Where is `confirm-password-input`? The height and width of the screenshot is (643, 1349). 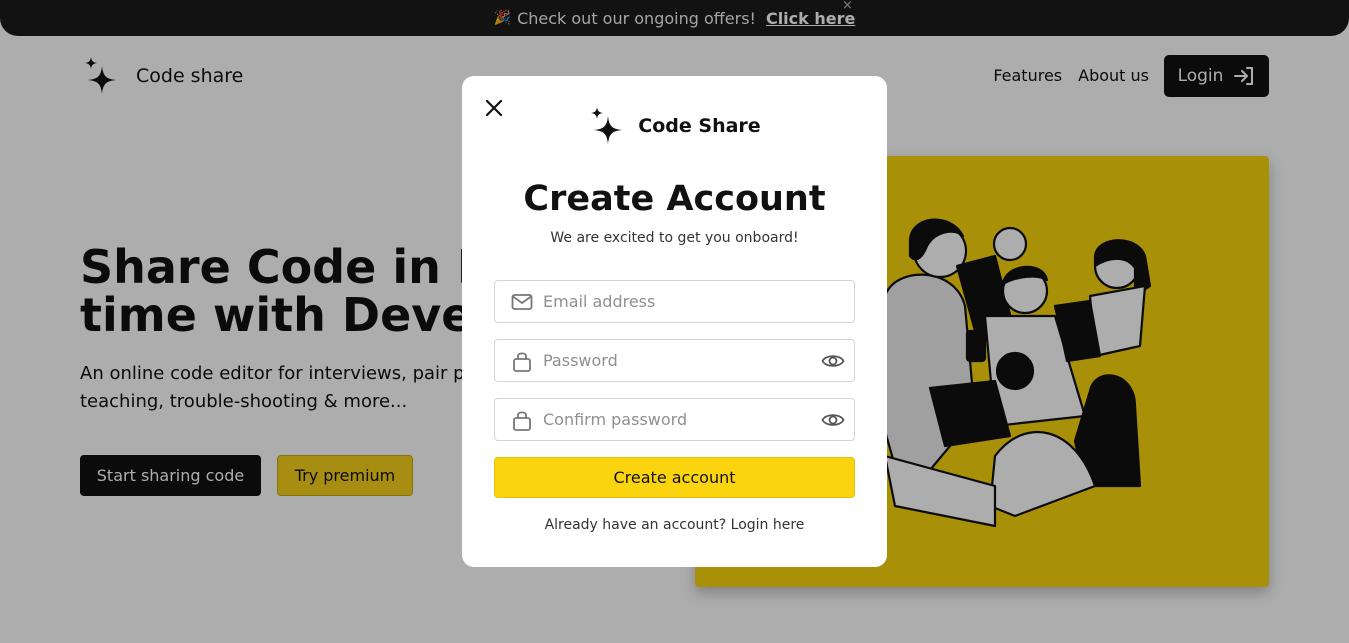 confirm-password-input is located at coordinates (678, 419).